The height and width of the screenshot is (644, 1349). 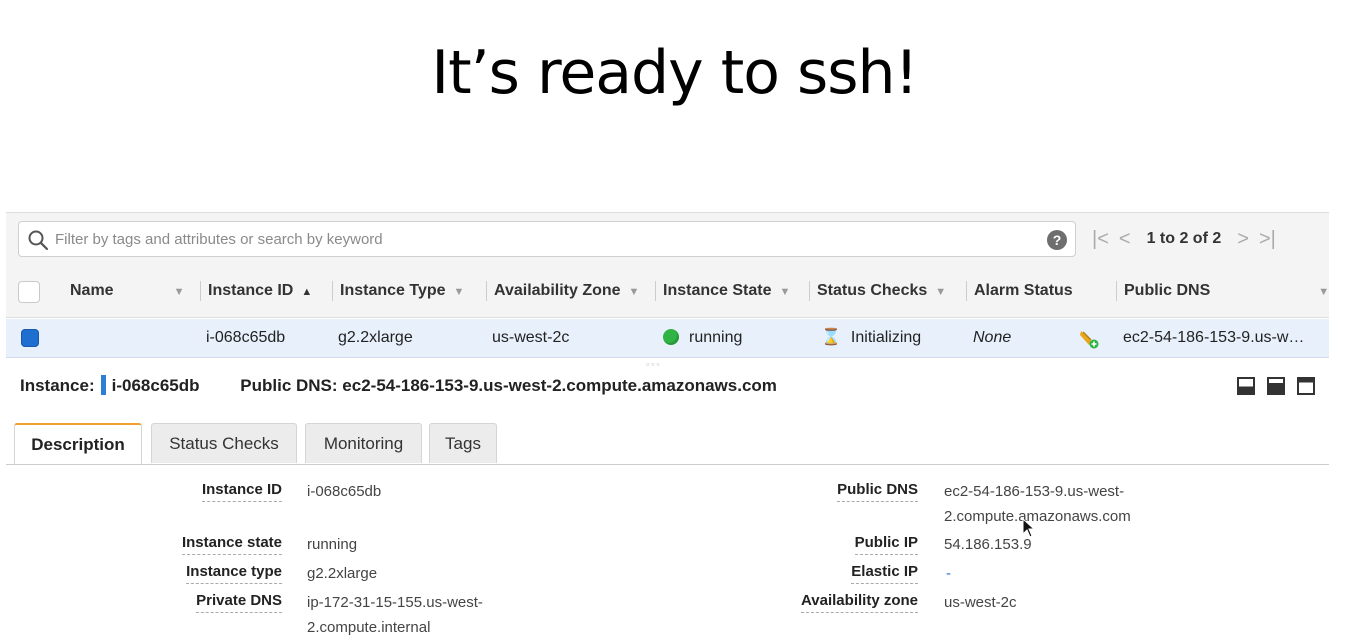 What do you see at coordinates (363, 443) in the screenshot?
I see `tab-monitoring: Monitoring` at bounding box center [363, 443].